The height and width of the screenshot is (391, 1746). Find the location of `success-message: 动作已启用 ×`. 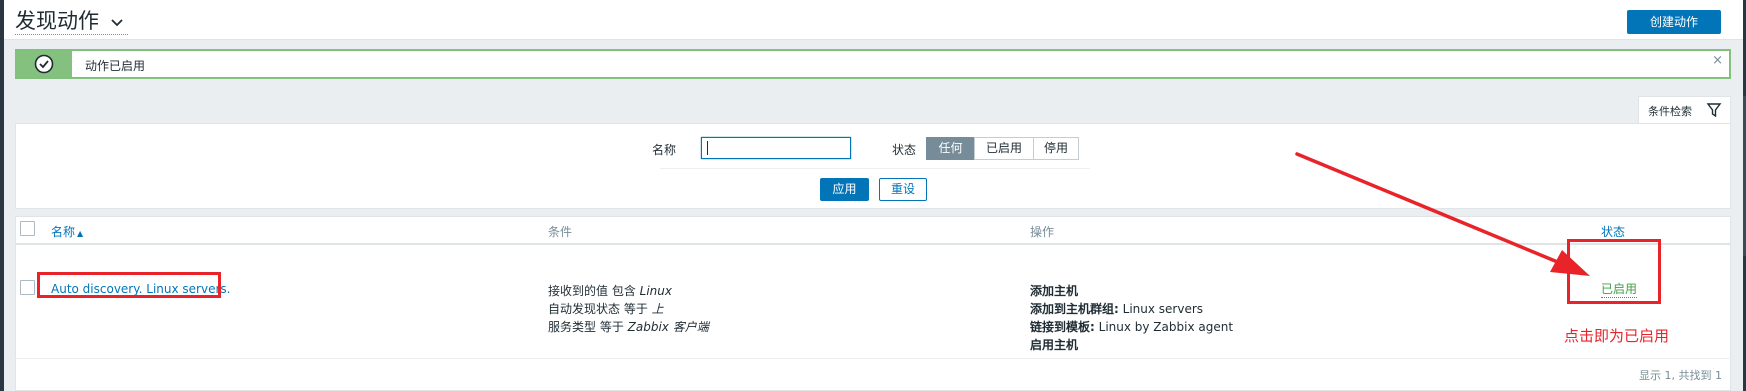

success-message: 动作已启用 × is located at coordinates (873, 64).